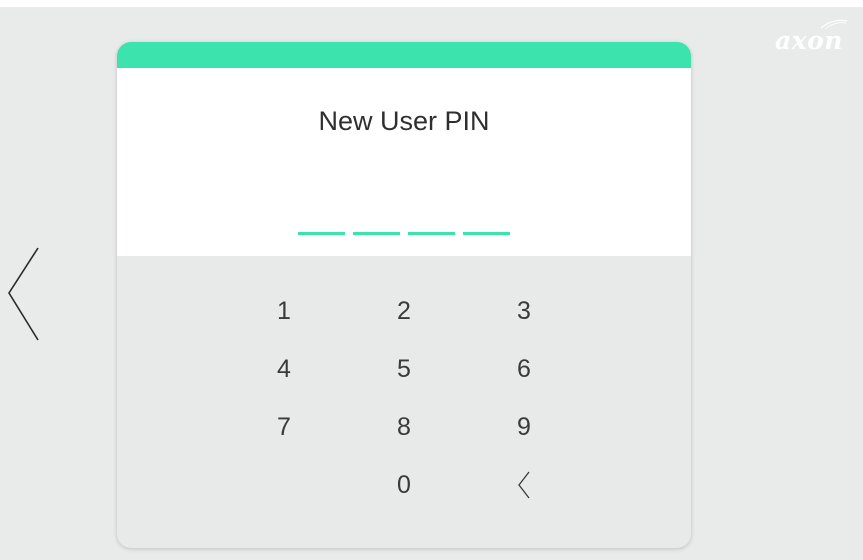 This screenshot has height=560, width=863. I want to click on key-8: 8, so click(404, 427).